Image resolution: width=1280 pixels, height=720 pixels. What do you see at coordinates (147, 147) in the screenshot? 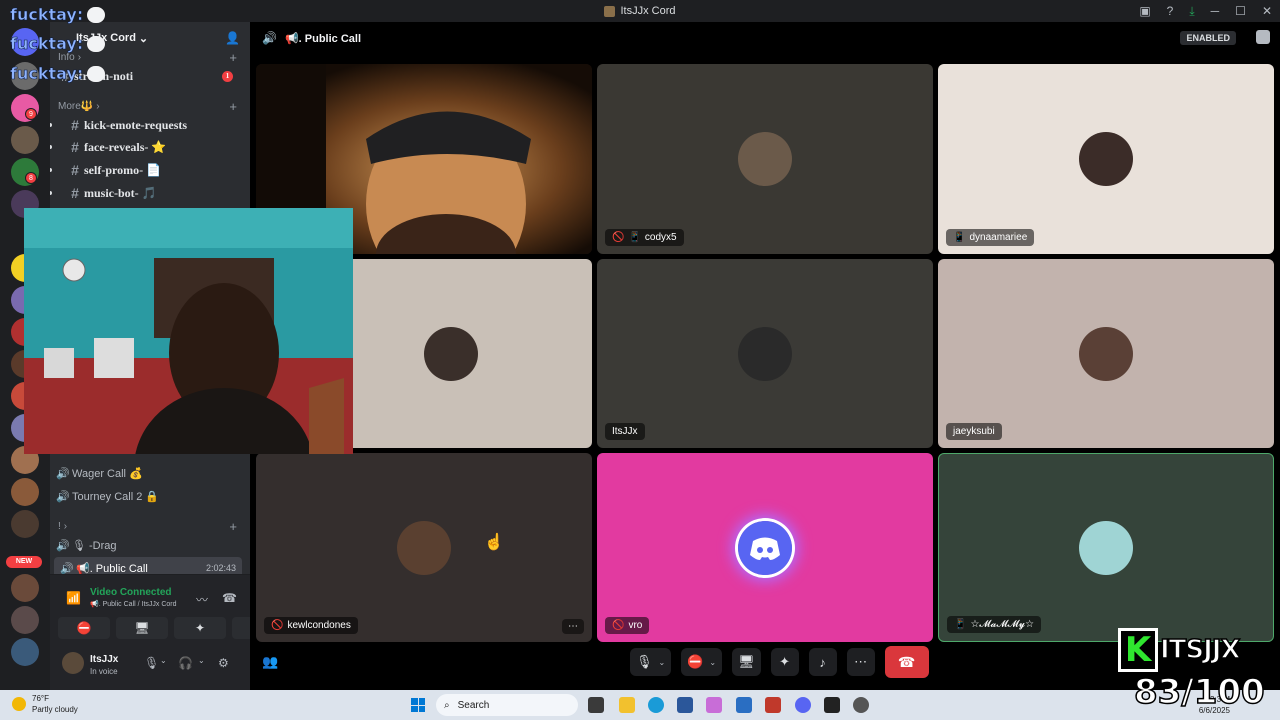
I see `channel-face-reveals: # face-reveals- ⭐` at bounding box center [147, 147].